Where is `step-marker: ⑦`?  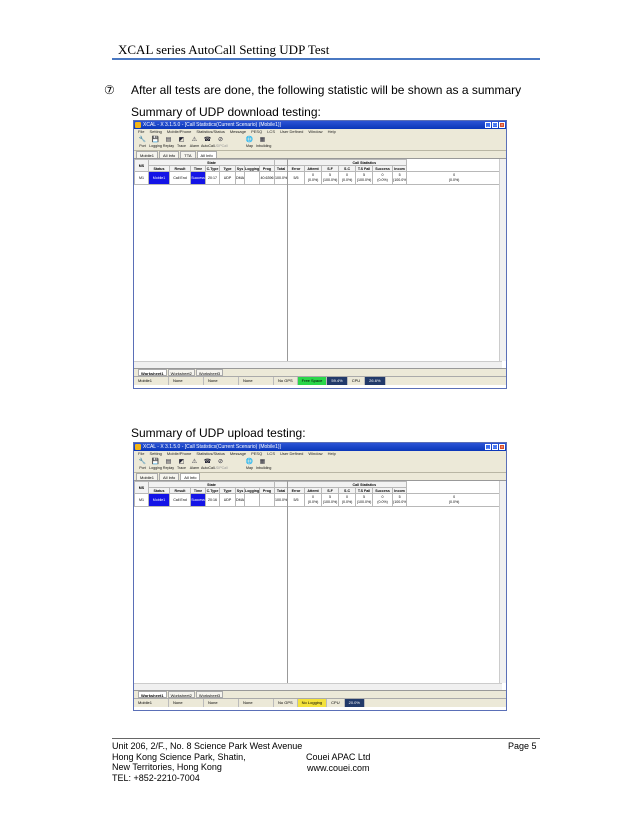 step-marker: ⑦ is located at coordinates (109, 90).